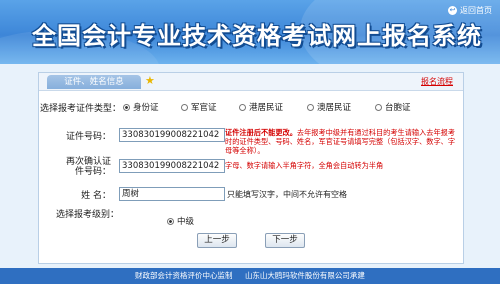  What do you see at coordinates (80, 109) in the screenshot?
I see `id-type-label: 选择报考证件类型：` at bounding box center [80, 109].